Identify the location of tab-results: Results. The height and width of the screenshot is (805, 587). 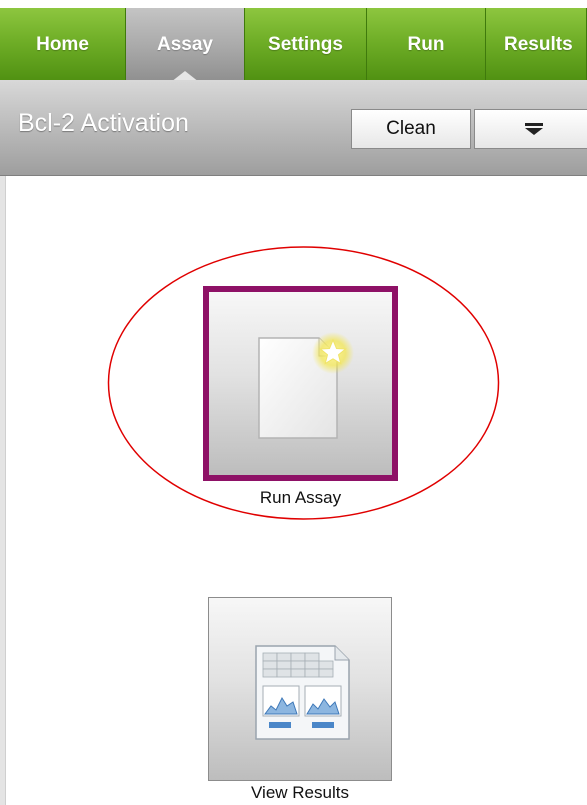
(536, 45).